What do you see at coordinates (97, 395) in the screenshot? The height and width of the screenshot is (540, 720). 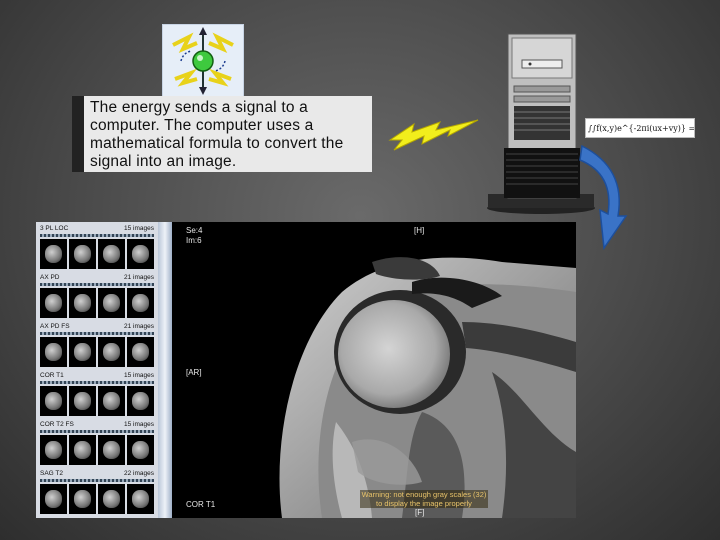 I see `series-item: COR T1 15 images` at bounding box center [97, 395].